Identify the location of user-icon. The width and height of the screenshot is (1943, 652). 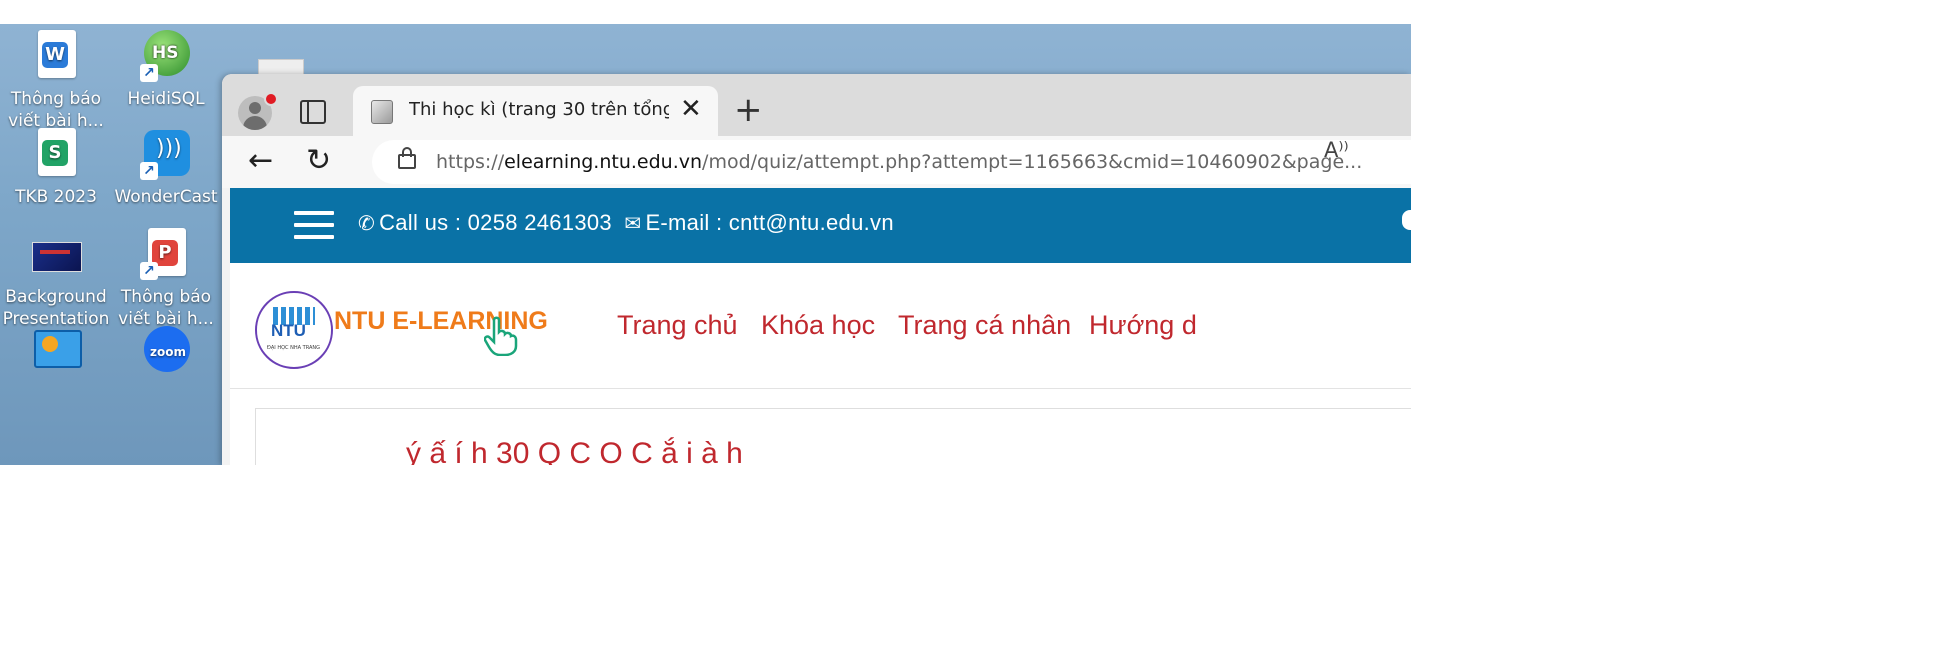
(1406, 220).